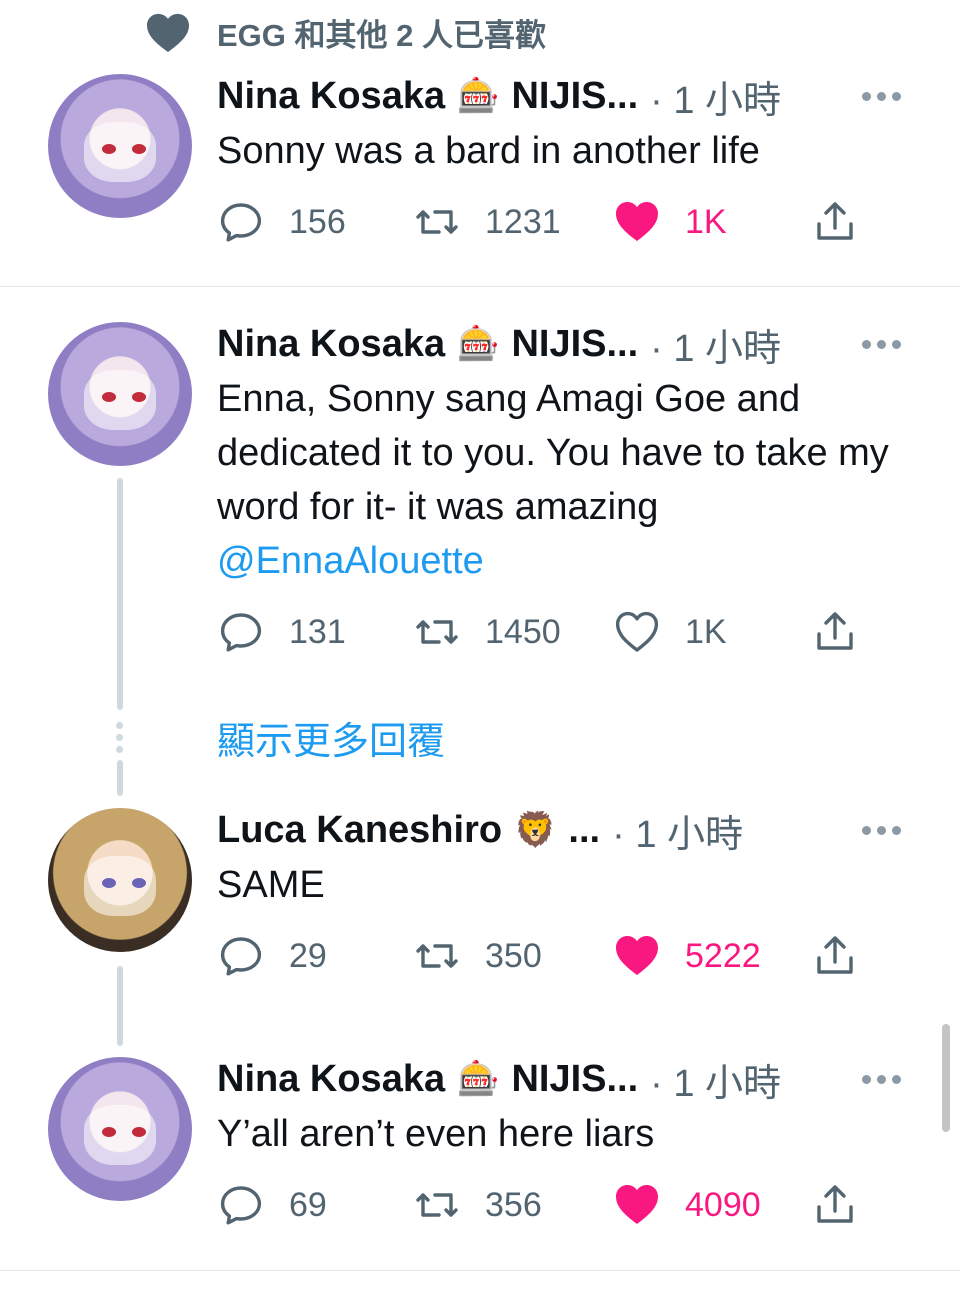 The height and width of the screenshot is (1291, 960). What do you see at coordinates (359, 830) in the screenshot?
I see `author-name: Luca Kaneshiro` at bounding box center [359, 830].